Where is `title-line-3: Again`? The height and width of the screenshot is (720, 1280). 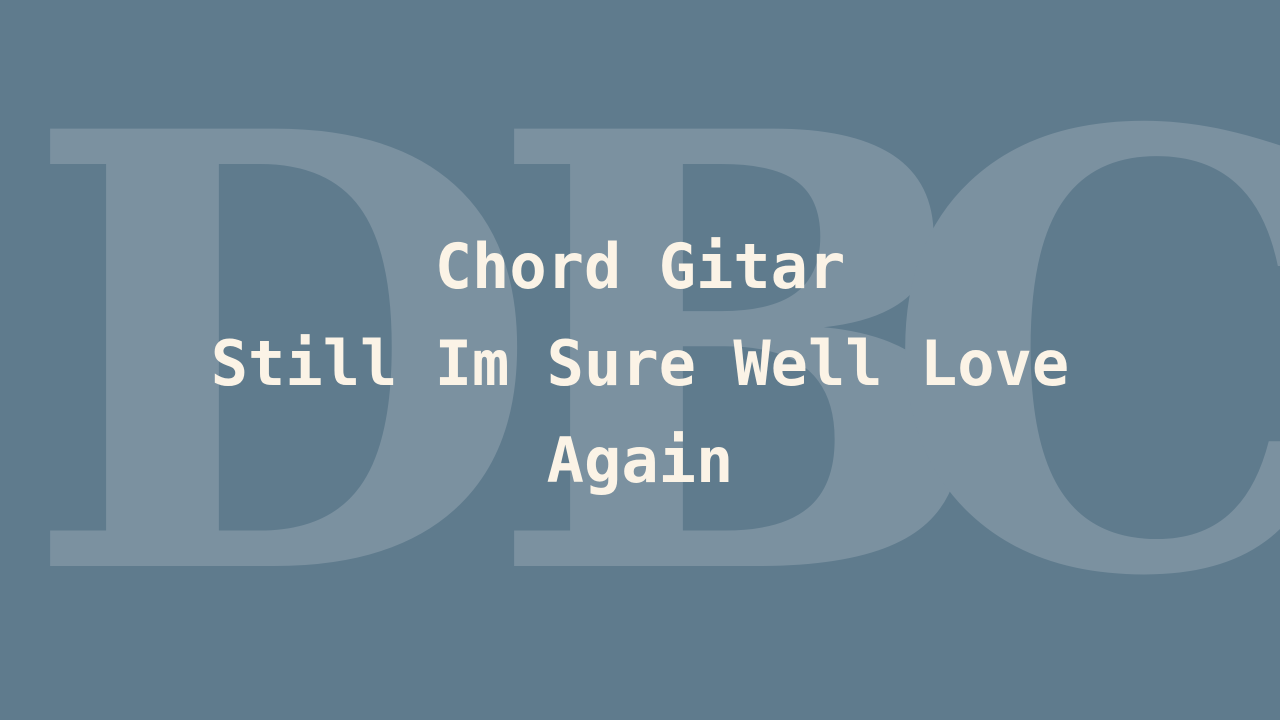
title-line-3: Again is located at coordinates (640, 460).